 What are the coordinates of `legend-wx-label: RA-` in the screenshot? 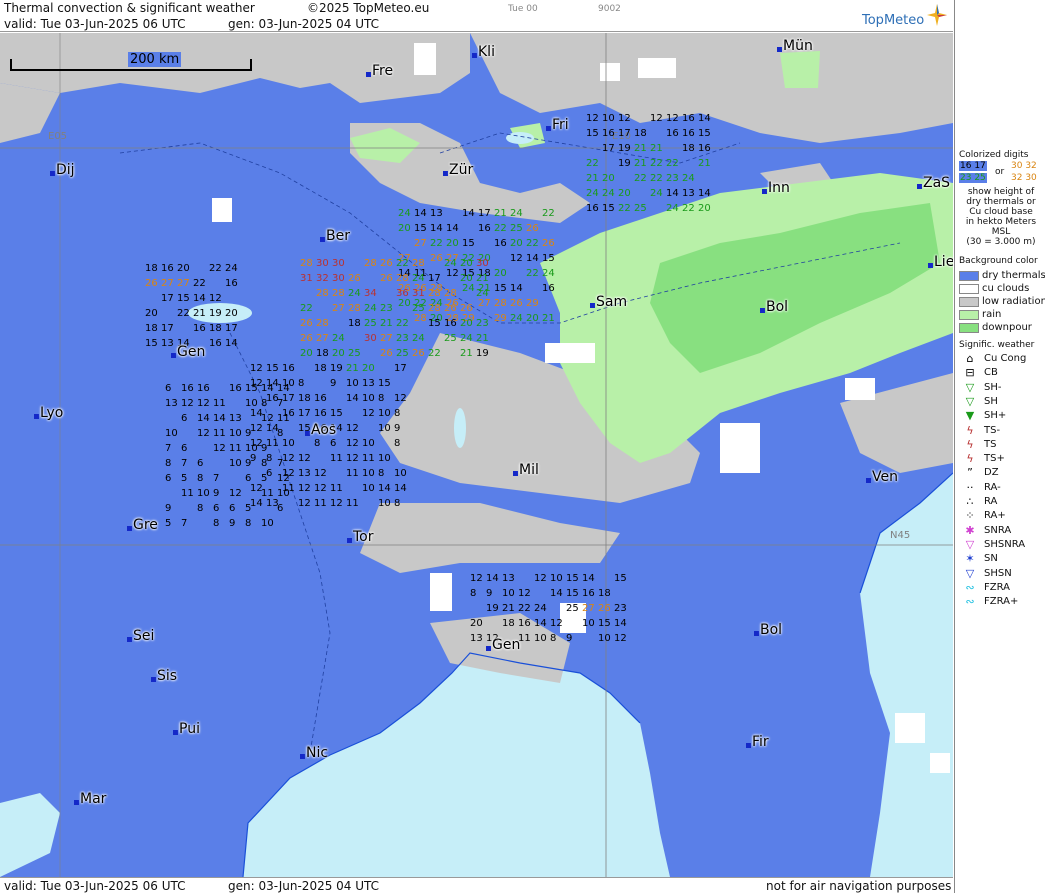 It's located at (992, 487).